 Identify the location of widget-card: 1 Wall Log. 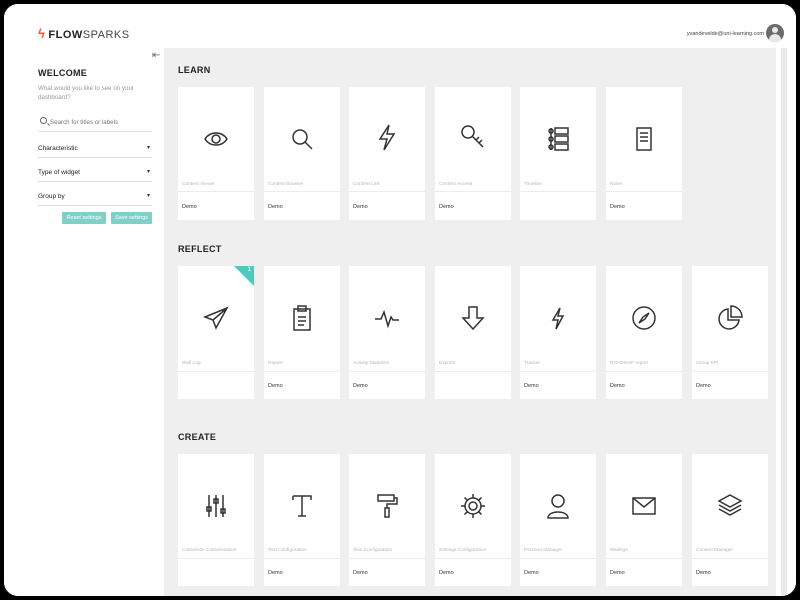
(216, 332).